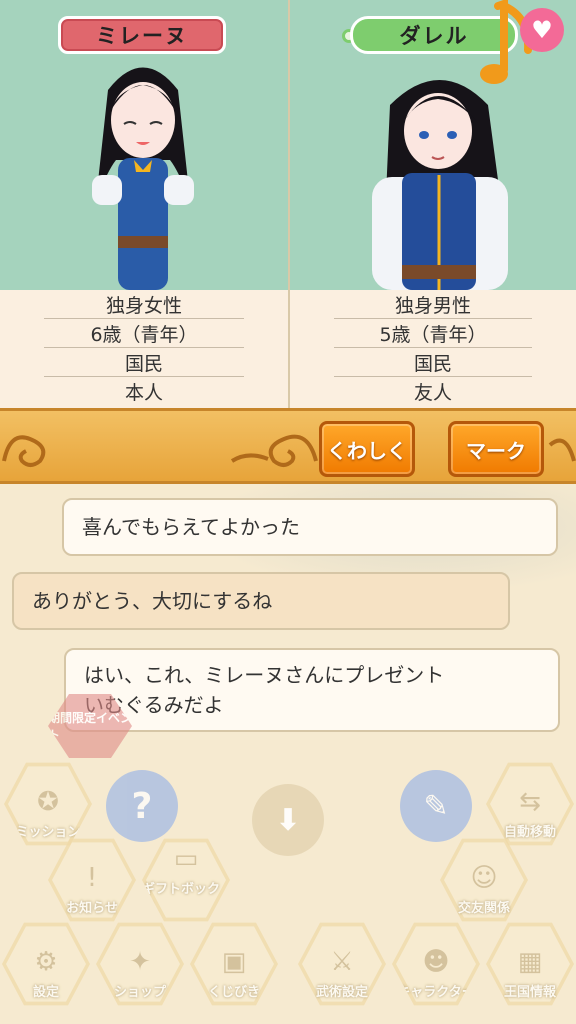 This screenshot has height=1024, width=576. What do you see at coordinates (142, 806) in the screenshot?
I see `help-button: ?` at bounding box center [142, 806].